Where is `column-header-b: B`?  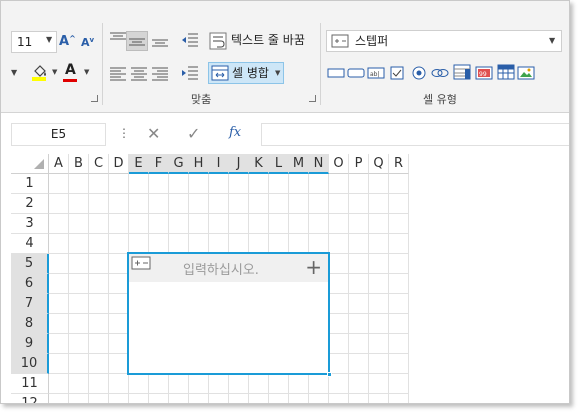 column-header-b: B is located at coordinates (79, 164).